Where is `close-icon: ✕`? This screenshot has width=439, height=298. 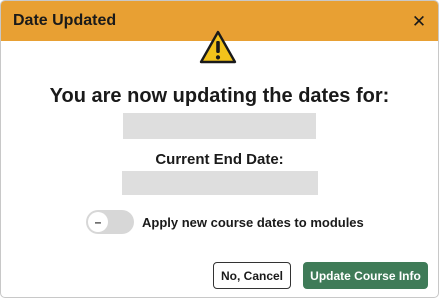 close-icon: ✕ is located at coordinates (419, 21).